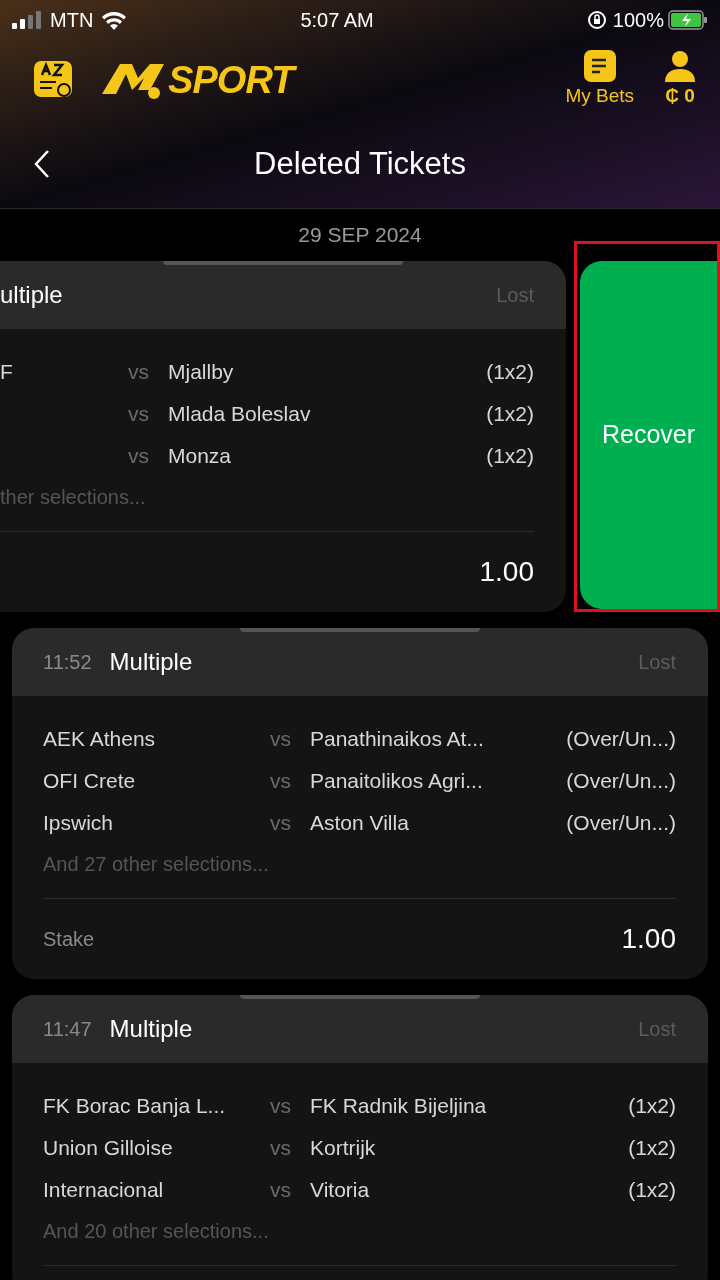 This screenshot has width=720, height=1280. What do you see at coordinates (78, 823) in the screenshot?
I see `home-team: Ipswich` at bounding box center [78, 823].